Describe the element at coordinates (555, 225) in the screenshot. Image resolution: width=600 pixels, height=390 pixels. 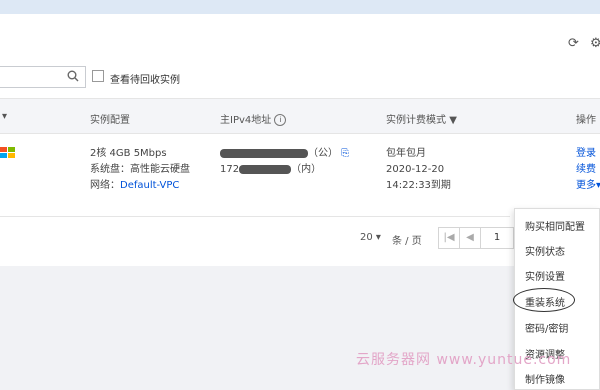
I see `menu-item-buy-same: 购买相同配置` at that location.